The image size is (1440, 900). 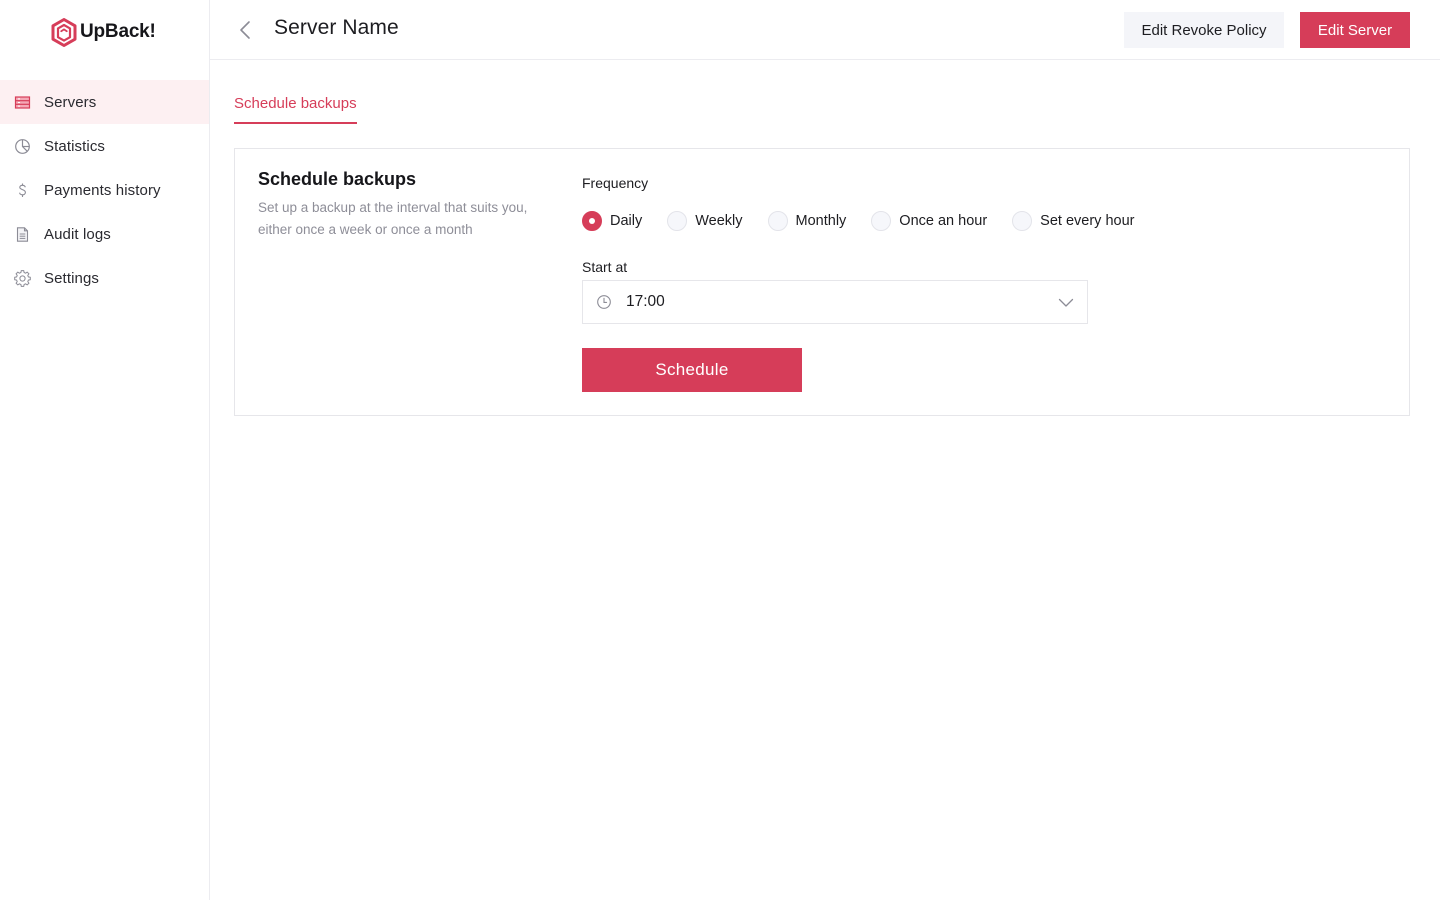 I want to click on start-at-label: Start at, so click(x=605, y=267).